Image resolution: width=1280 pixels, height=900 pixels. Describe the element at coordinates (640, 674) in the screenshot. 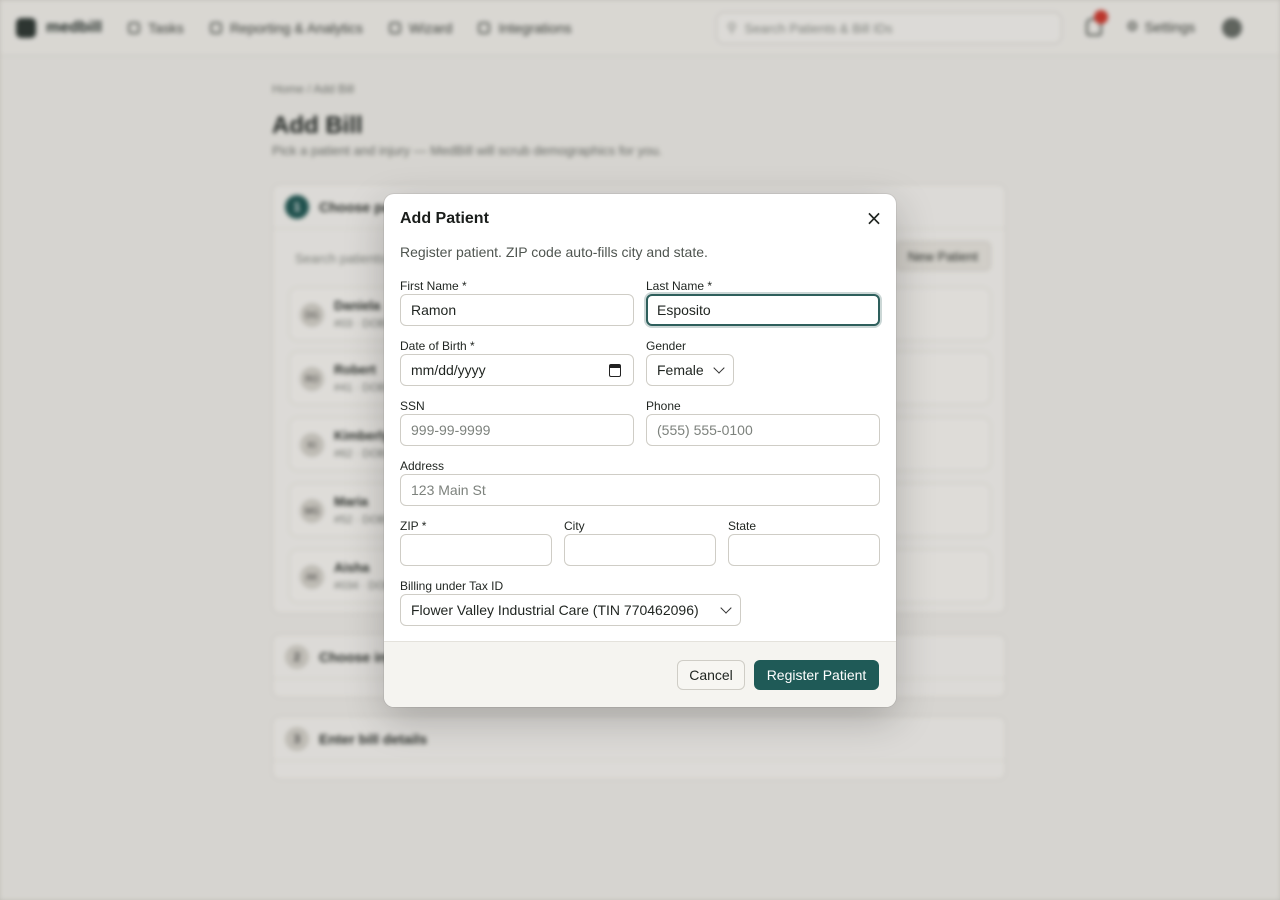

I see `dialog-footer: Cancel Register Patient` at that location.